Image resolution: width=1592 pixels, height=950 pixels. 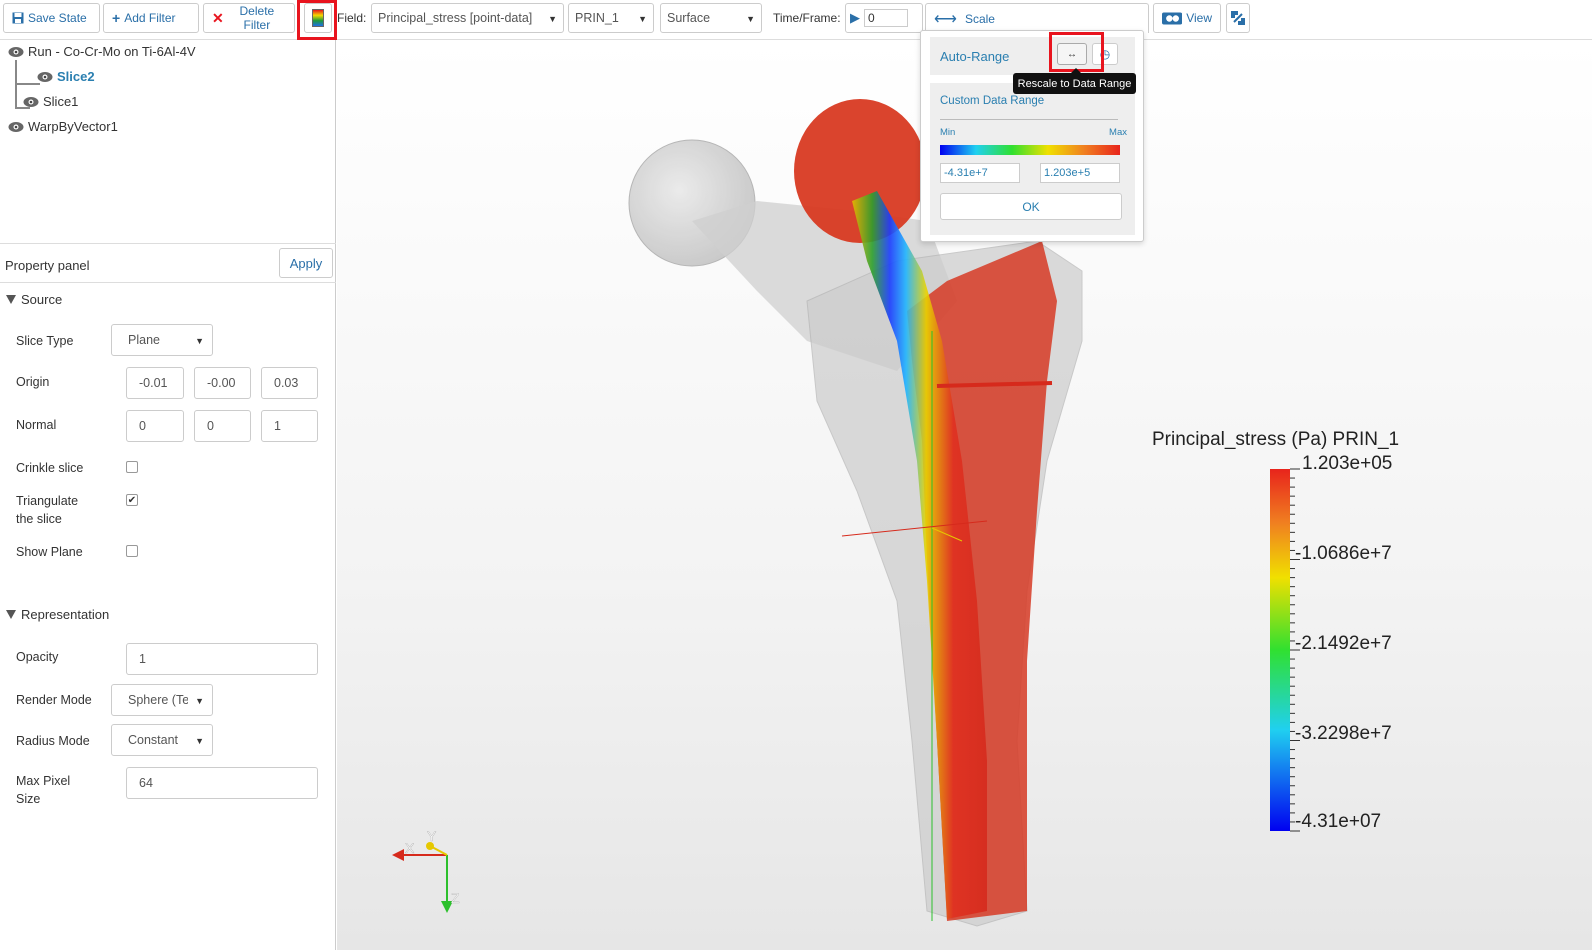 I want to click on render-mode-value: Sphere (Te, so click(x=158, y=700).